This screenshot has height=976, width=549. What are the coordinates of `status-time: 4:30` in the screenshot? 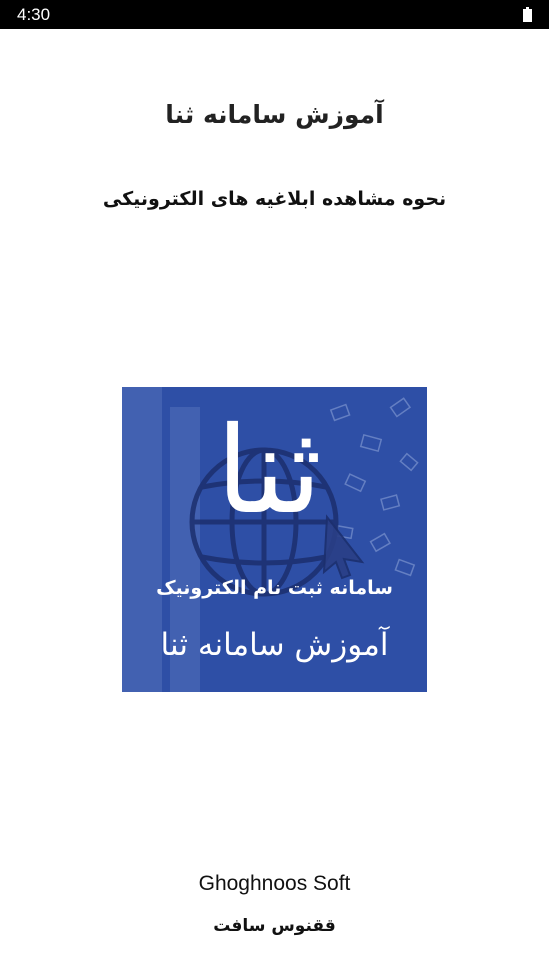 It's located at (34, 14).